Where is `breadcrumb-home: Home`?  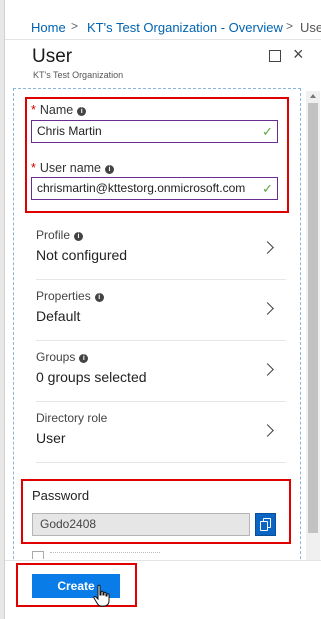 breadcrumb-home: Home is located at coordinates (48, 27).